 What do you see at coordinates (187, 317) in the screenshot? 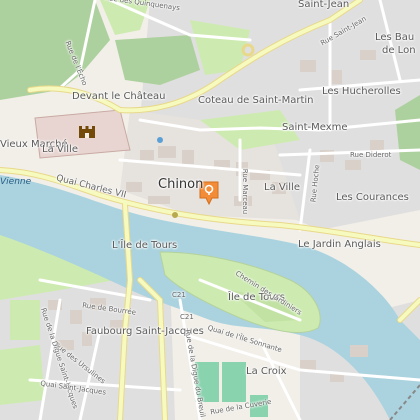
I see `road-label-c21-south: C21` at bounding box center [187, 317].